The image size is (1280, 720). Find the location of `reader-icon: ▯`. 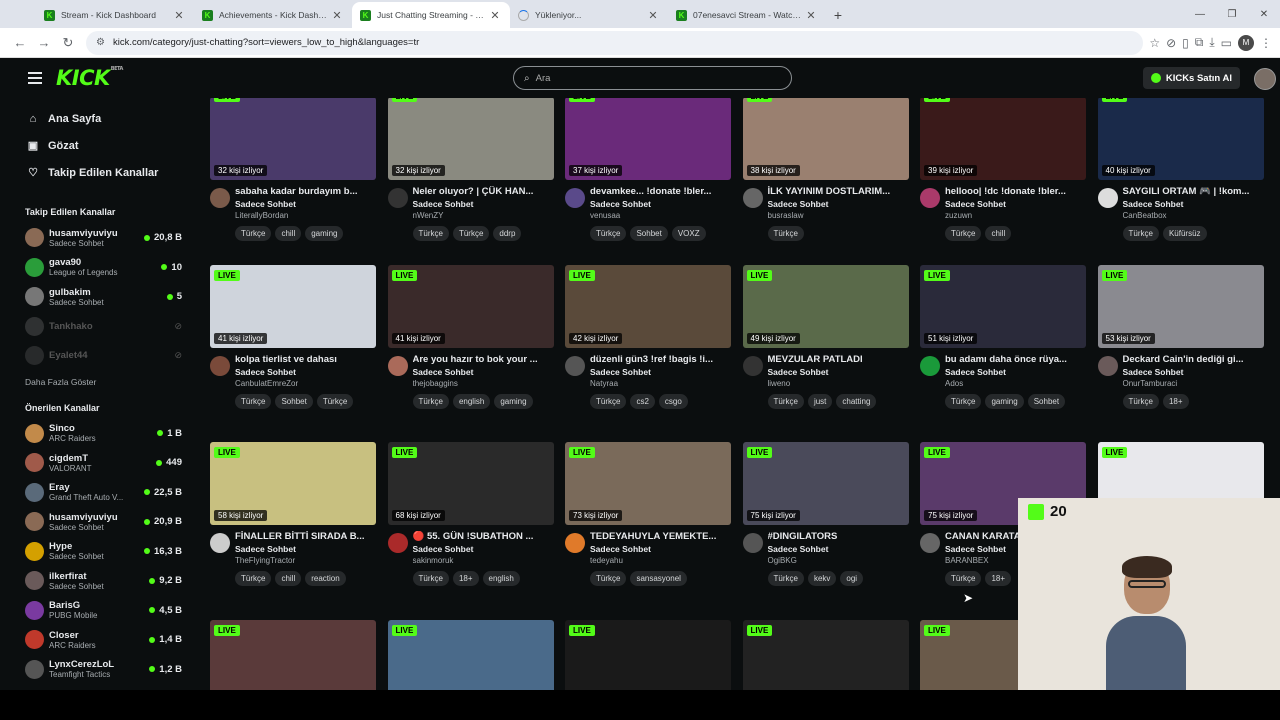

reader-icon: ▯ is located at coordinates (1185, 43).